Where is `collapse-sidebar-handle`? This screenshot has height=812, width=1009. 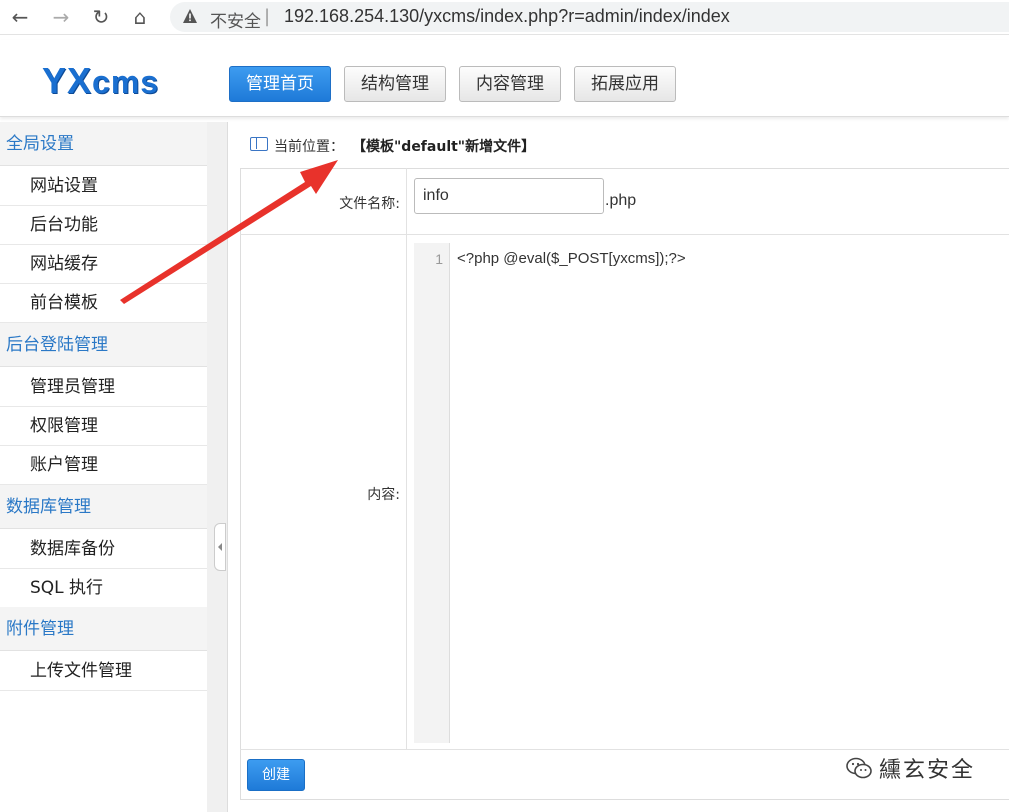
collapse-sidebar-handle is located at coordinates (220, 547).